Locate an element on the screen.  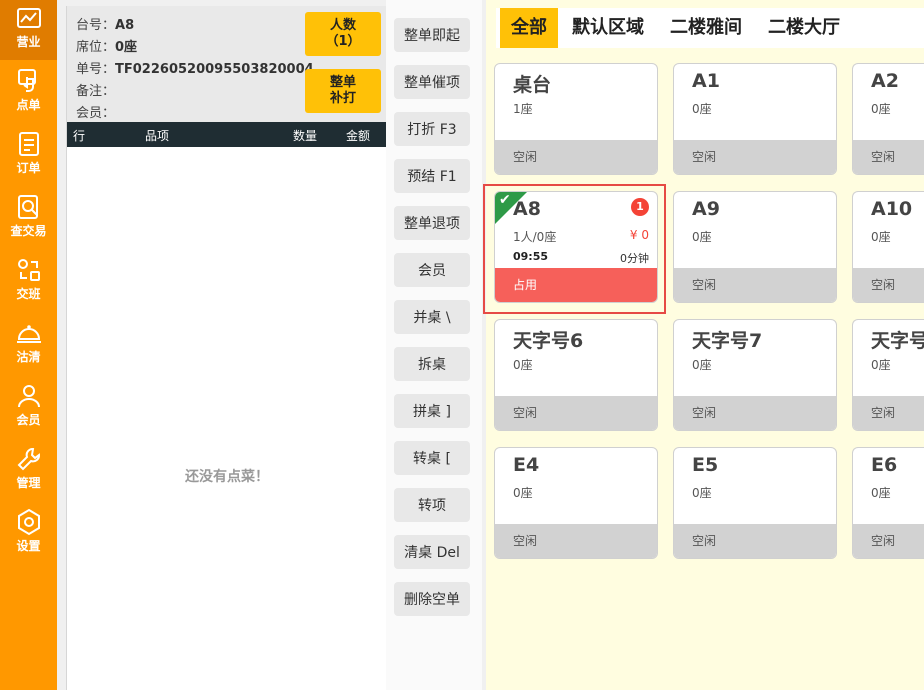
tab-second-floor-hall: 二楼大厅 is located at coordinates (804, 28).